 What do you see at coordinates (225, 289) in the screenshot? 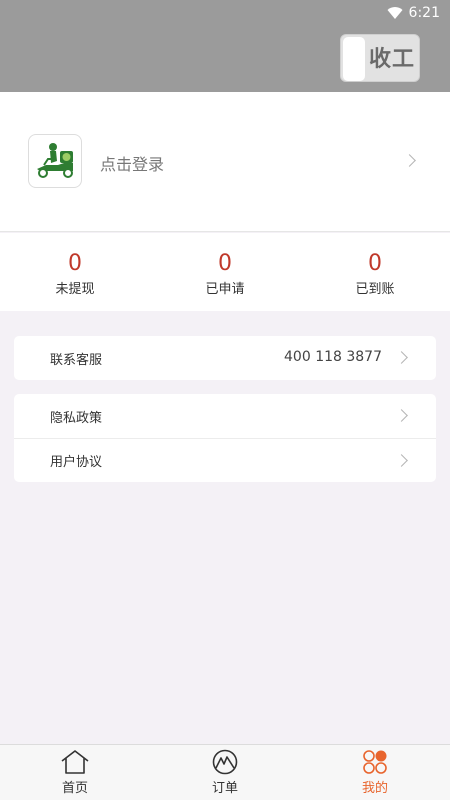
I see `stat-label: 已申请` at bounding box center [225, 289].